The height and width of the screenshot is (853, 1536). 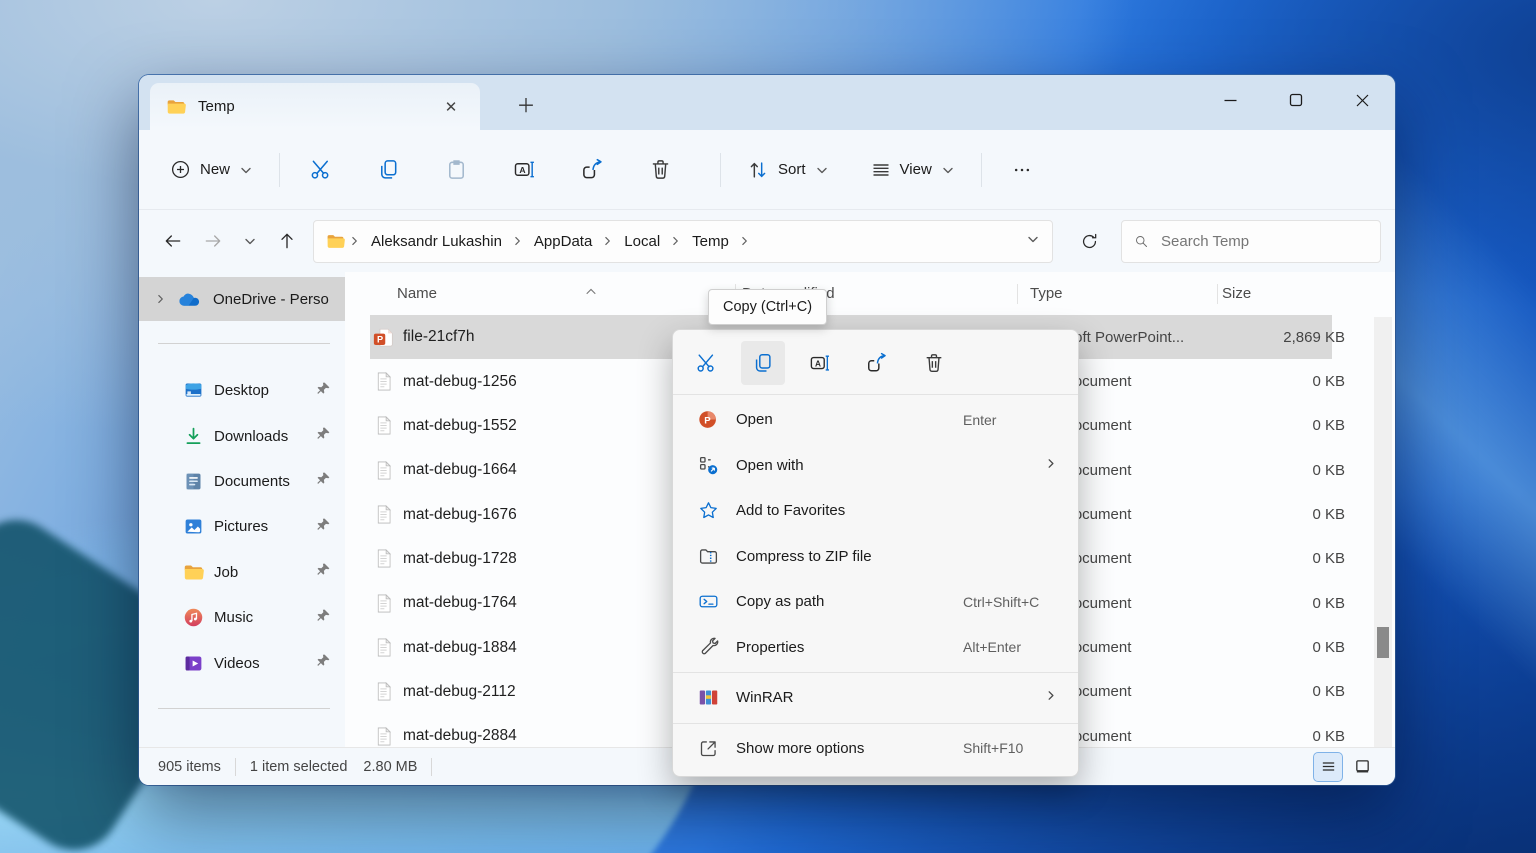 I want to click on sort-button: Sort, so click(x=788, y=170).